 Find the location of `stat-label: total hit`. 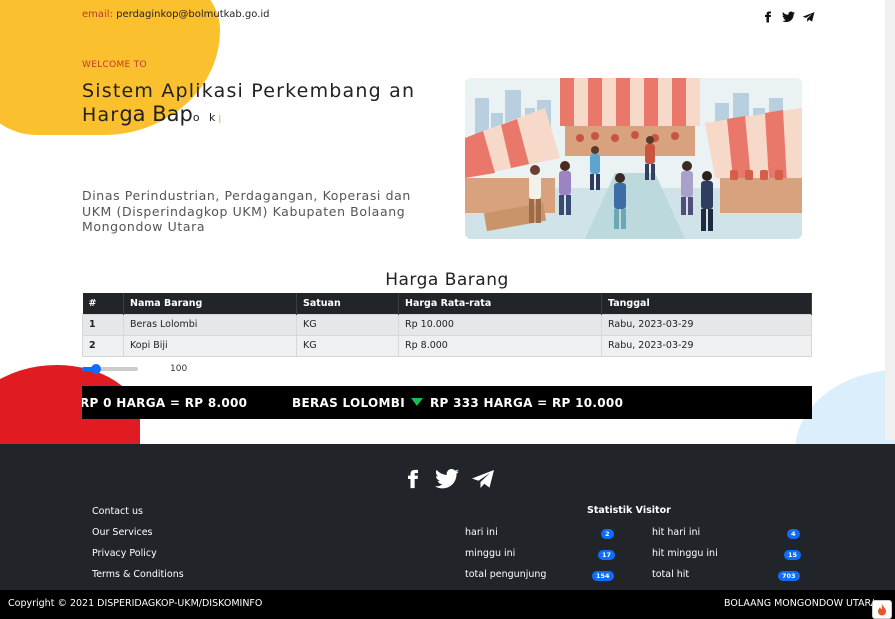

stat-label: total hit is located at coordinates (671, 574).